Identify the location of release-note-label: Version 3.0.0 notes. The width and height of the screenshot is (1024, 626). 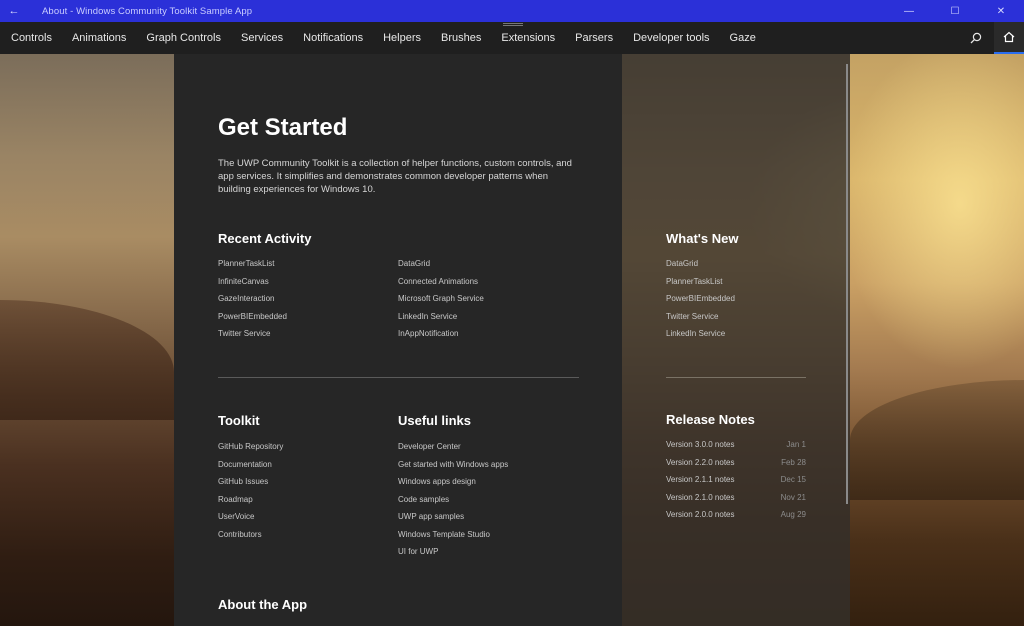
(700, 444).